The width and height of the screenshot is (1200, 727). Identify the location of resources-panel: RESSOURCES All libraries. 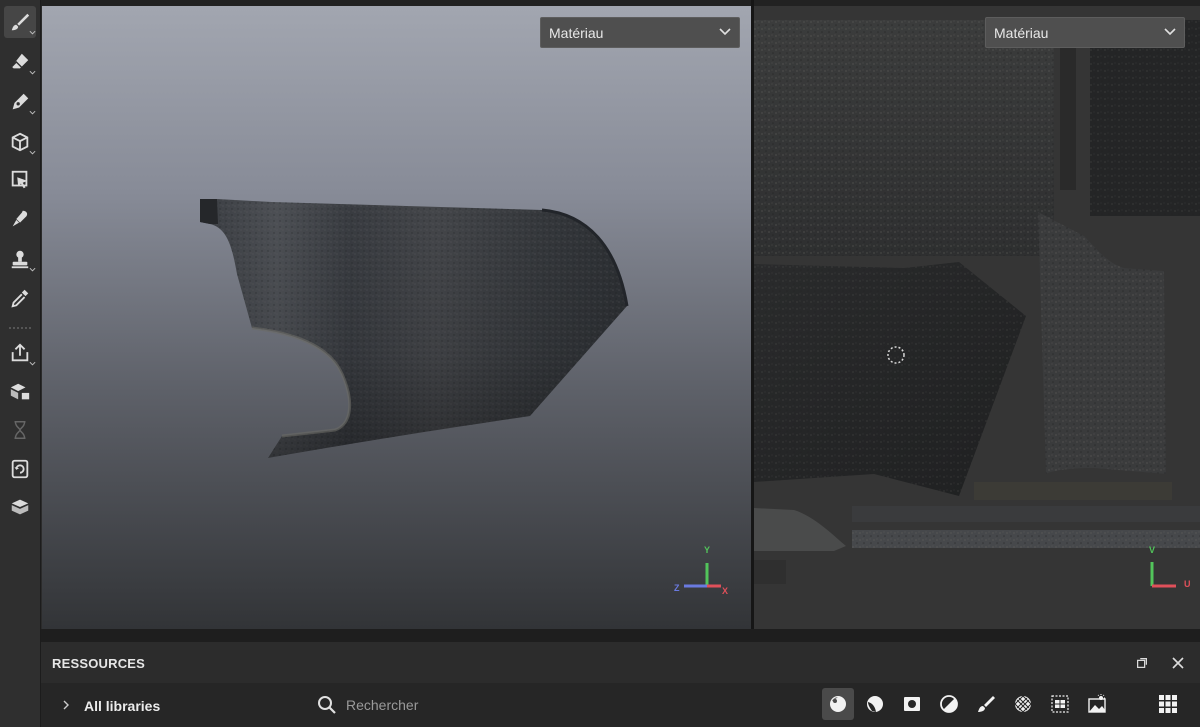
(620, 684).